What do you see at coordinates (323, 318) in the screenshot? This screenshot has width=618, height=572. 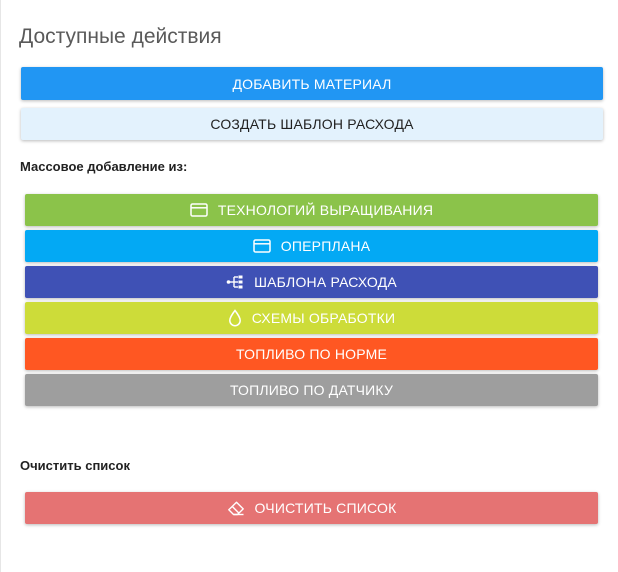 I see `from-schemes-label: СХЕМЫ ОБРАБОТКИ` at bounding box center [323, 318].